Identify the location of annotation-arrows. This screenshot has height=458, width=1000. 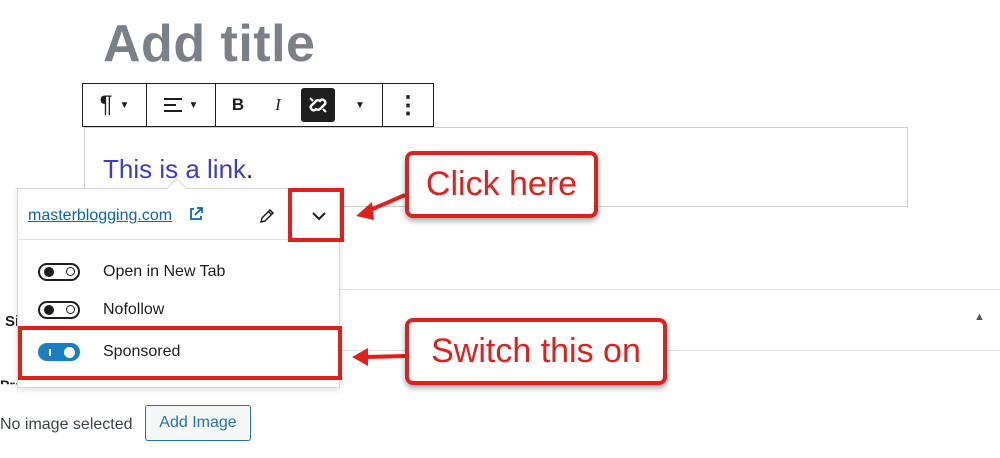
(379, 279).